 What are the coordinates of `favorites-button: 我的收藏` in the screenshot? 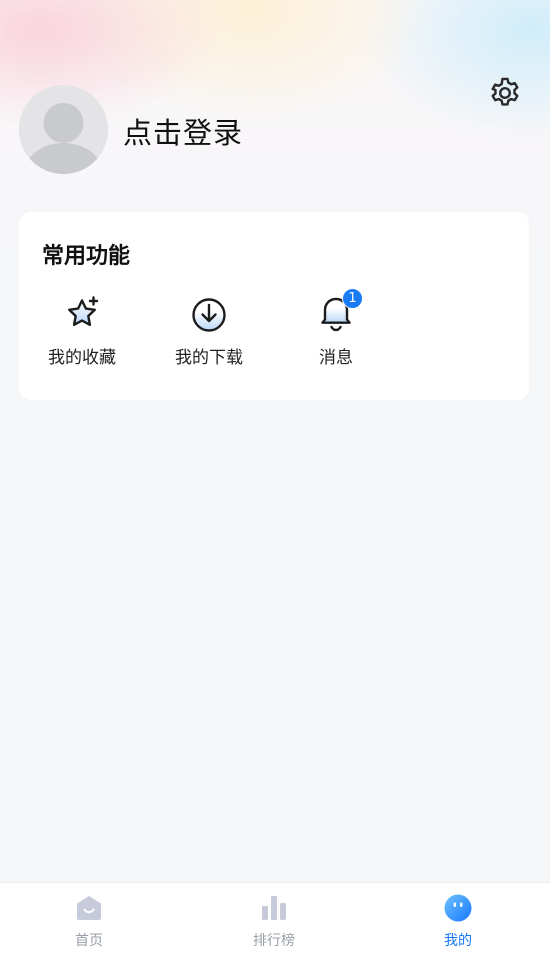 It's located at (82, 334).